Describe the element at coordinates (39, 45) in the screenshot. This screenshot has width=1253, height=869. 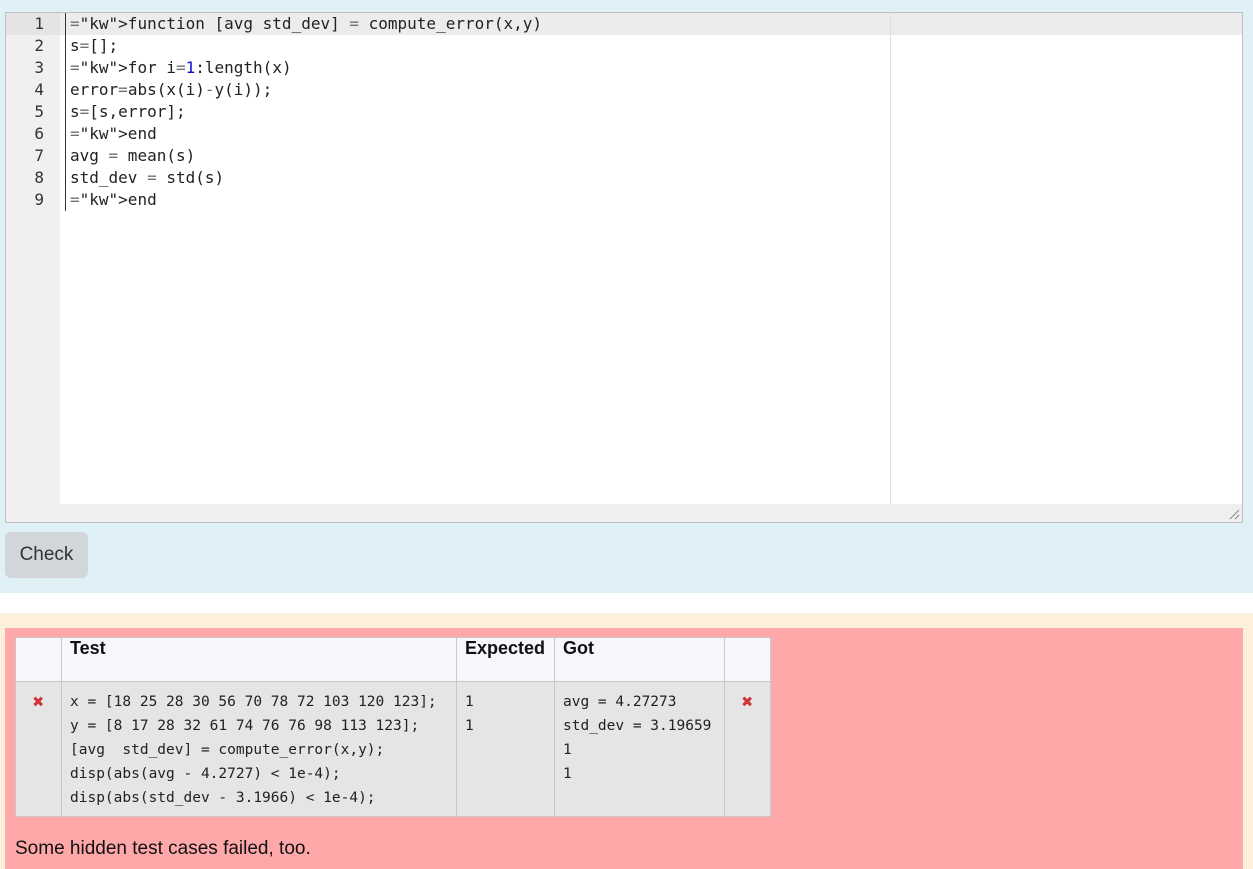
I see `line-number: 2` at that location.